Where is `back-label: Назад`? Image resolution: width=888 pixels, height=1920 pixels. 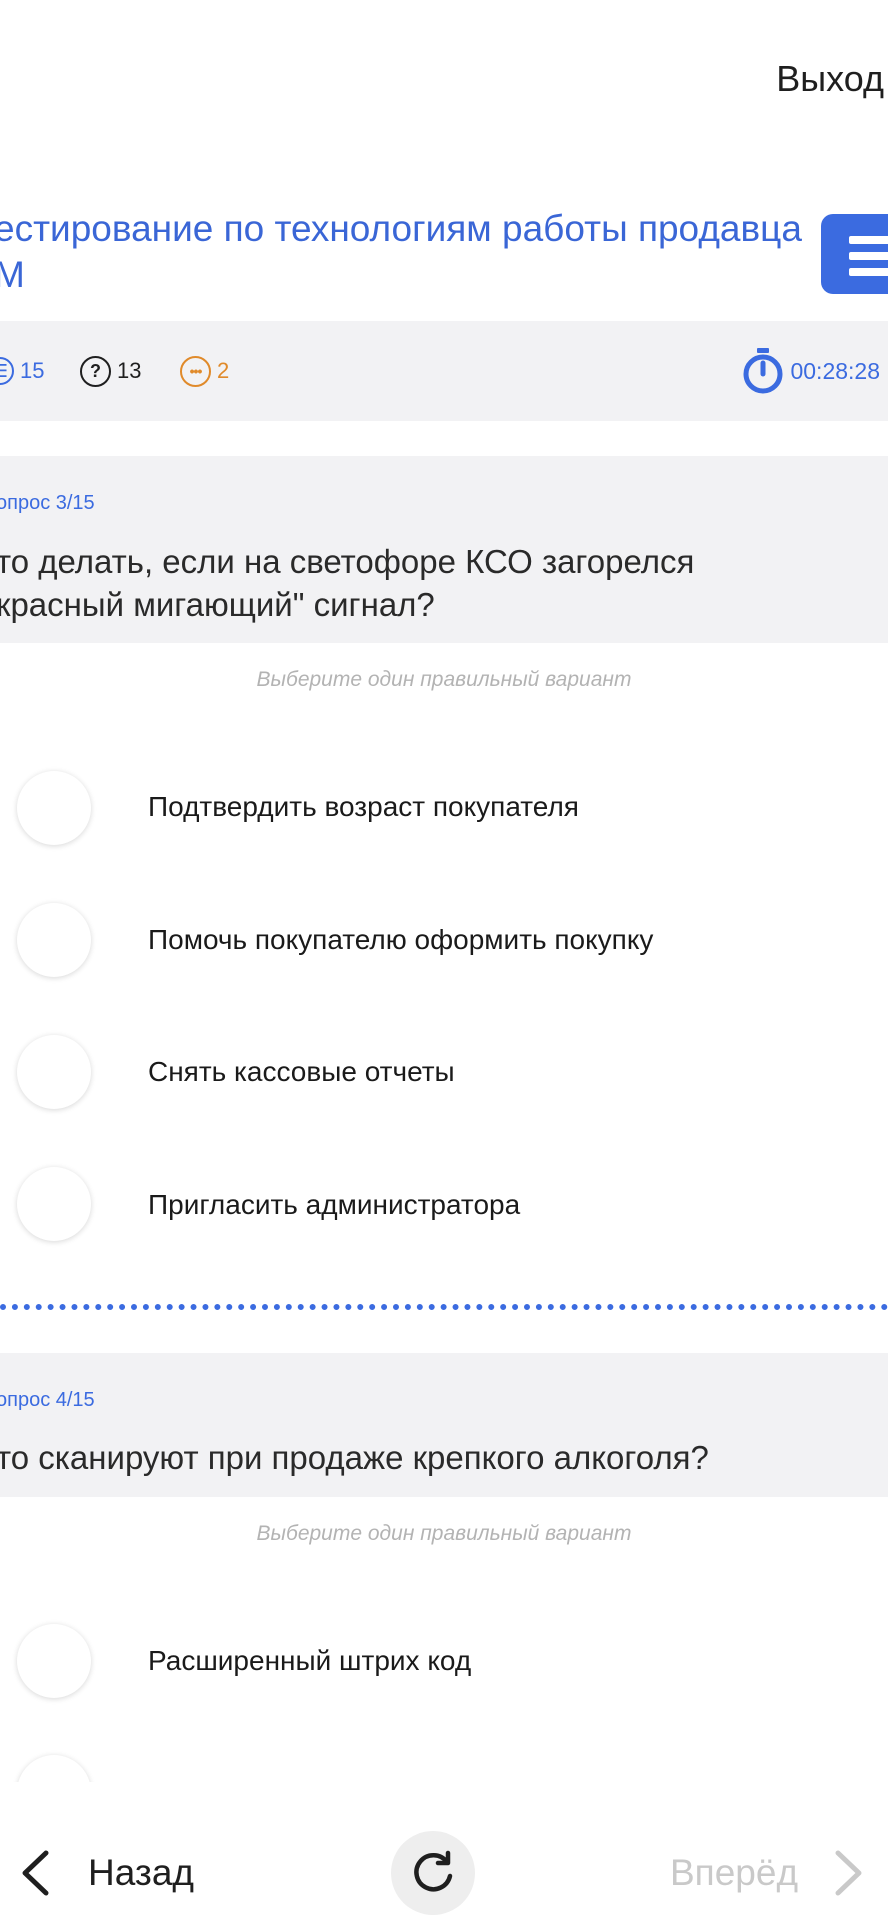 back-label: Назад is located at coordinates (141, 1872).